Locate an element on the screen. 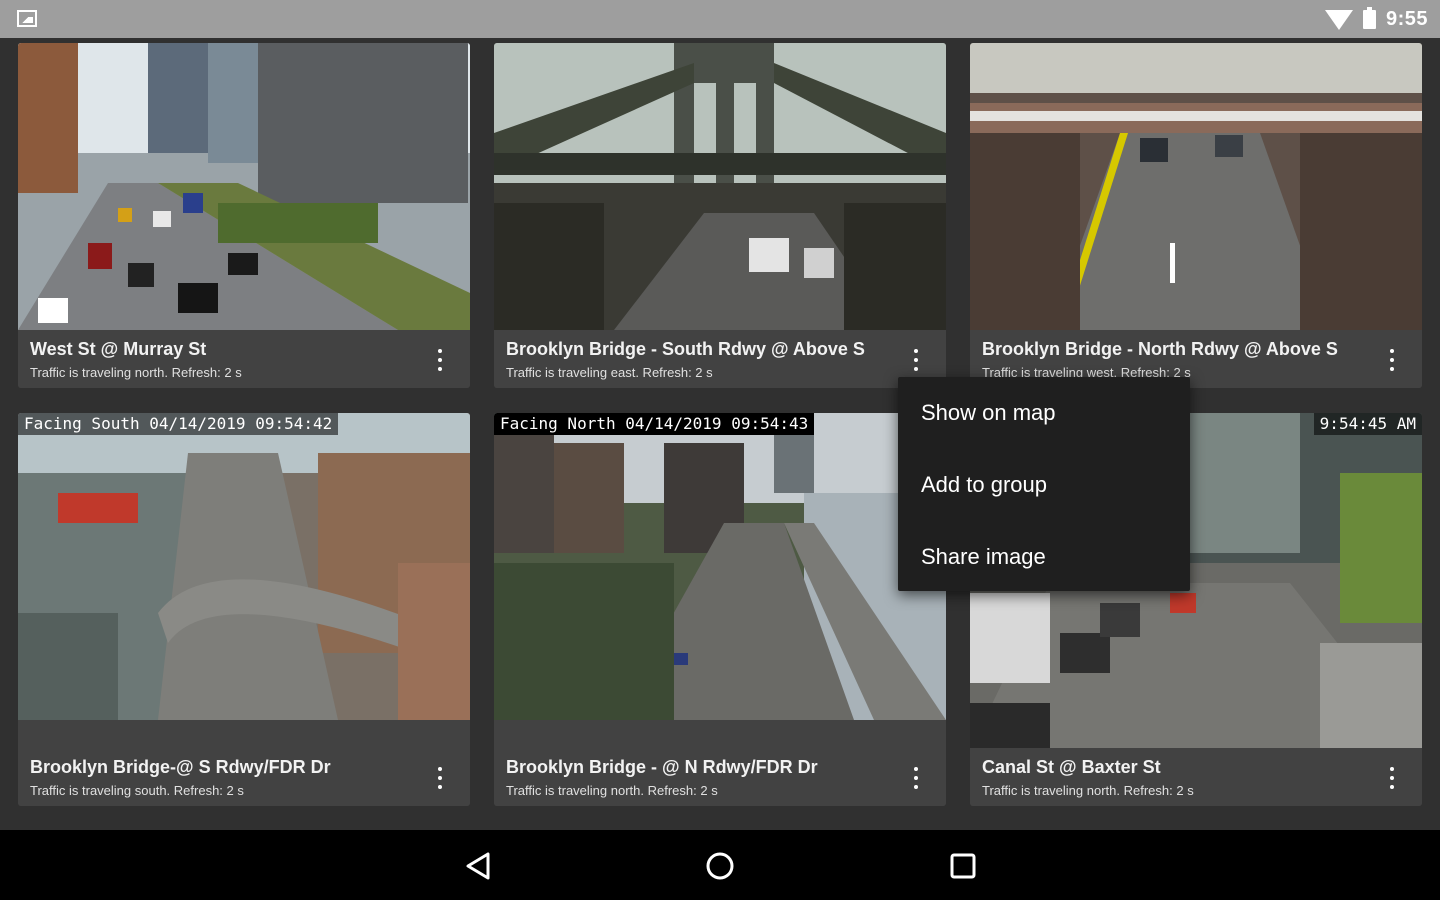 The width and height of the screenshot is (1440, 900). clock: 9:55 is located at coordinates (1406, 18).